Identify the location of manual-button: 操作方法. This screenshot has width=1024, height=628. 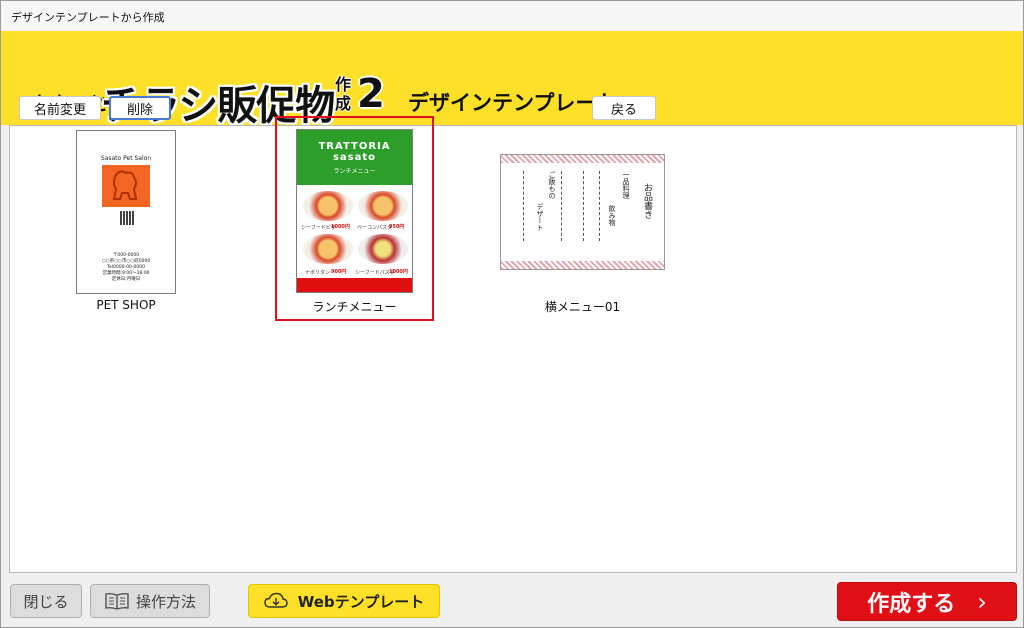
(150, 601).